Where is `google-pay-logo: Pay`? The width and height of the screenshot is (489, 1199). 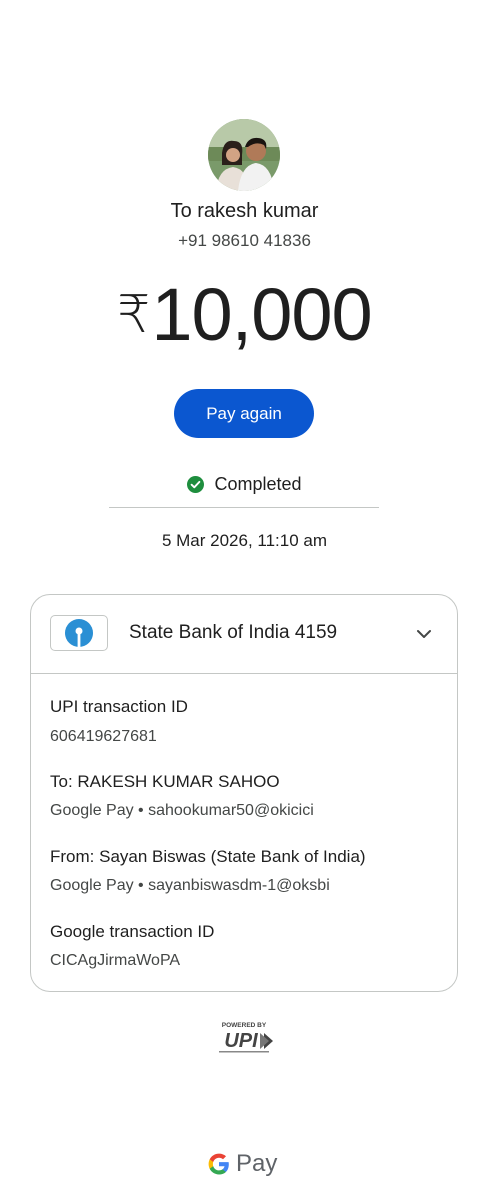
google-pay-logo: Pay is located at coordinates (241, 1164).